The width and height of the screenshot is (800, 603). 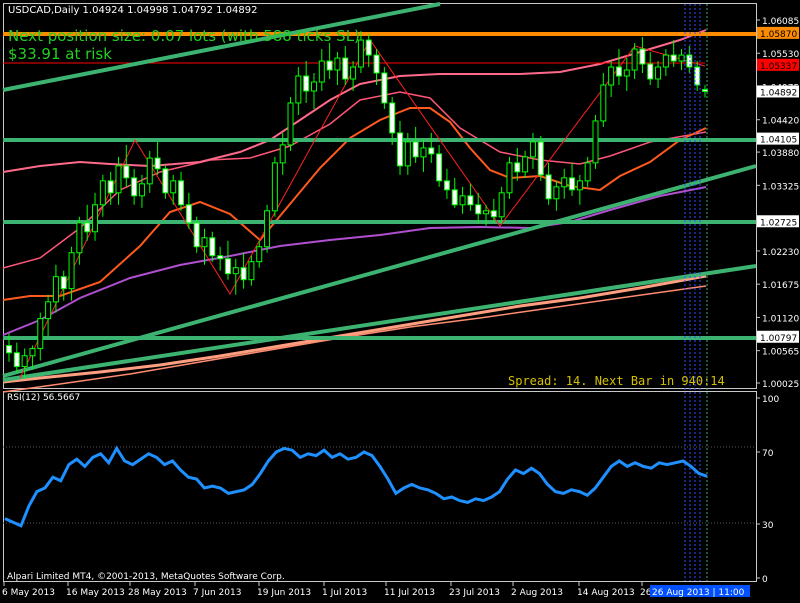 I want to click on risk-alert: $33.91 at risk, so click(x=60, y=54).